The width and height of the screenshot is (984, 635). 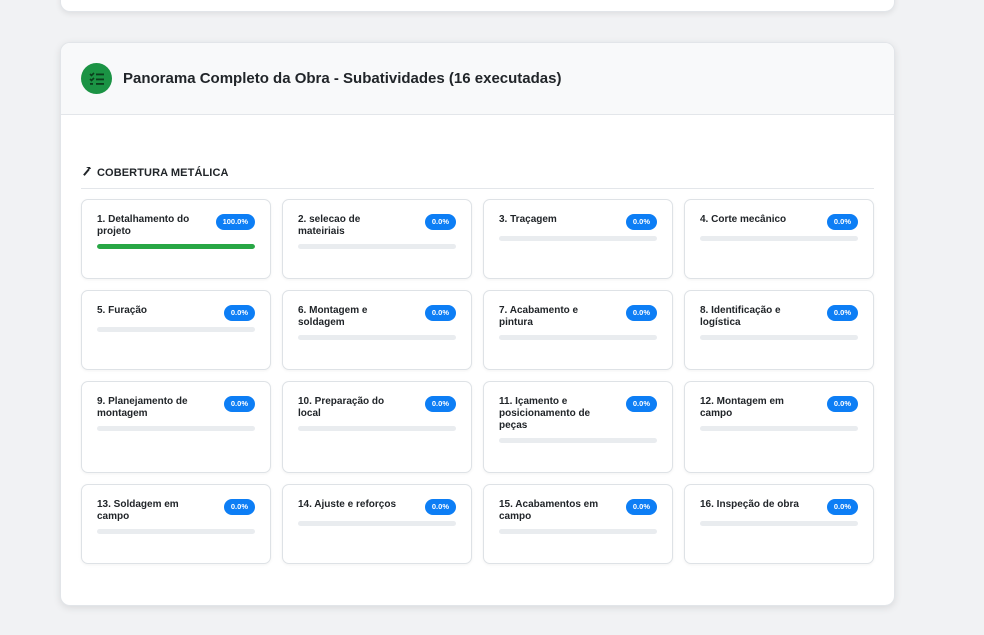 I want to click on subactivity-header: 7. Acabamento e pintura 0.0%, so click(x=578, y=317).